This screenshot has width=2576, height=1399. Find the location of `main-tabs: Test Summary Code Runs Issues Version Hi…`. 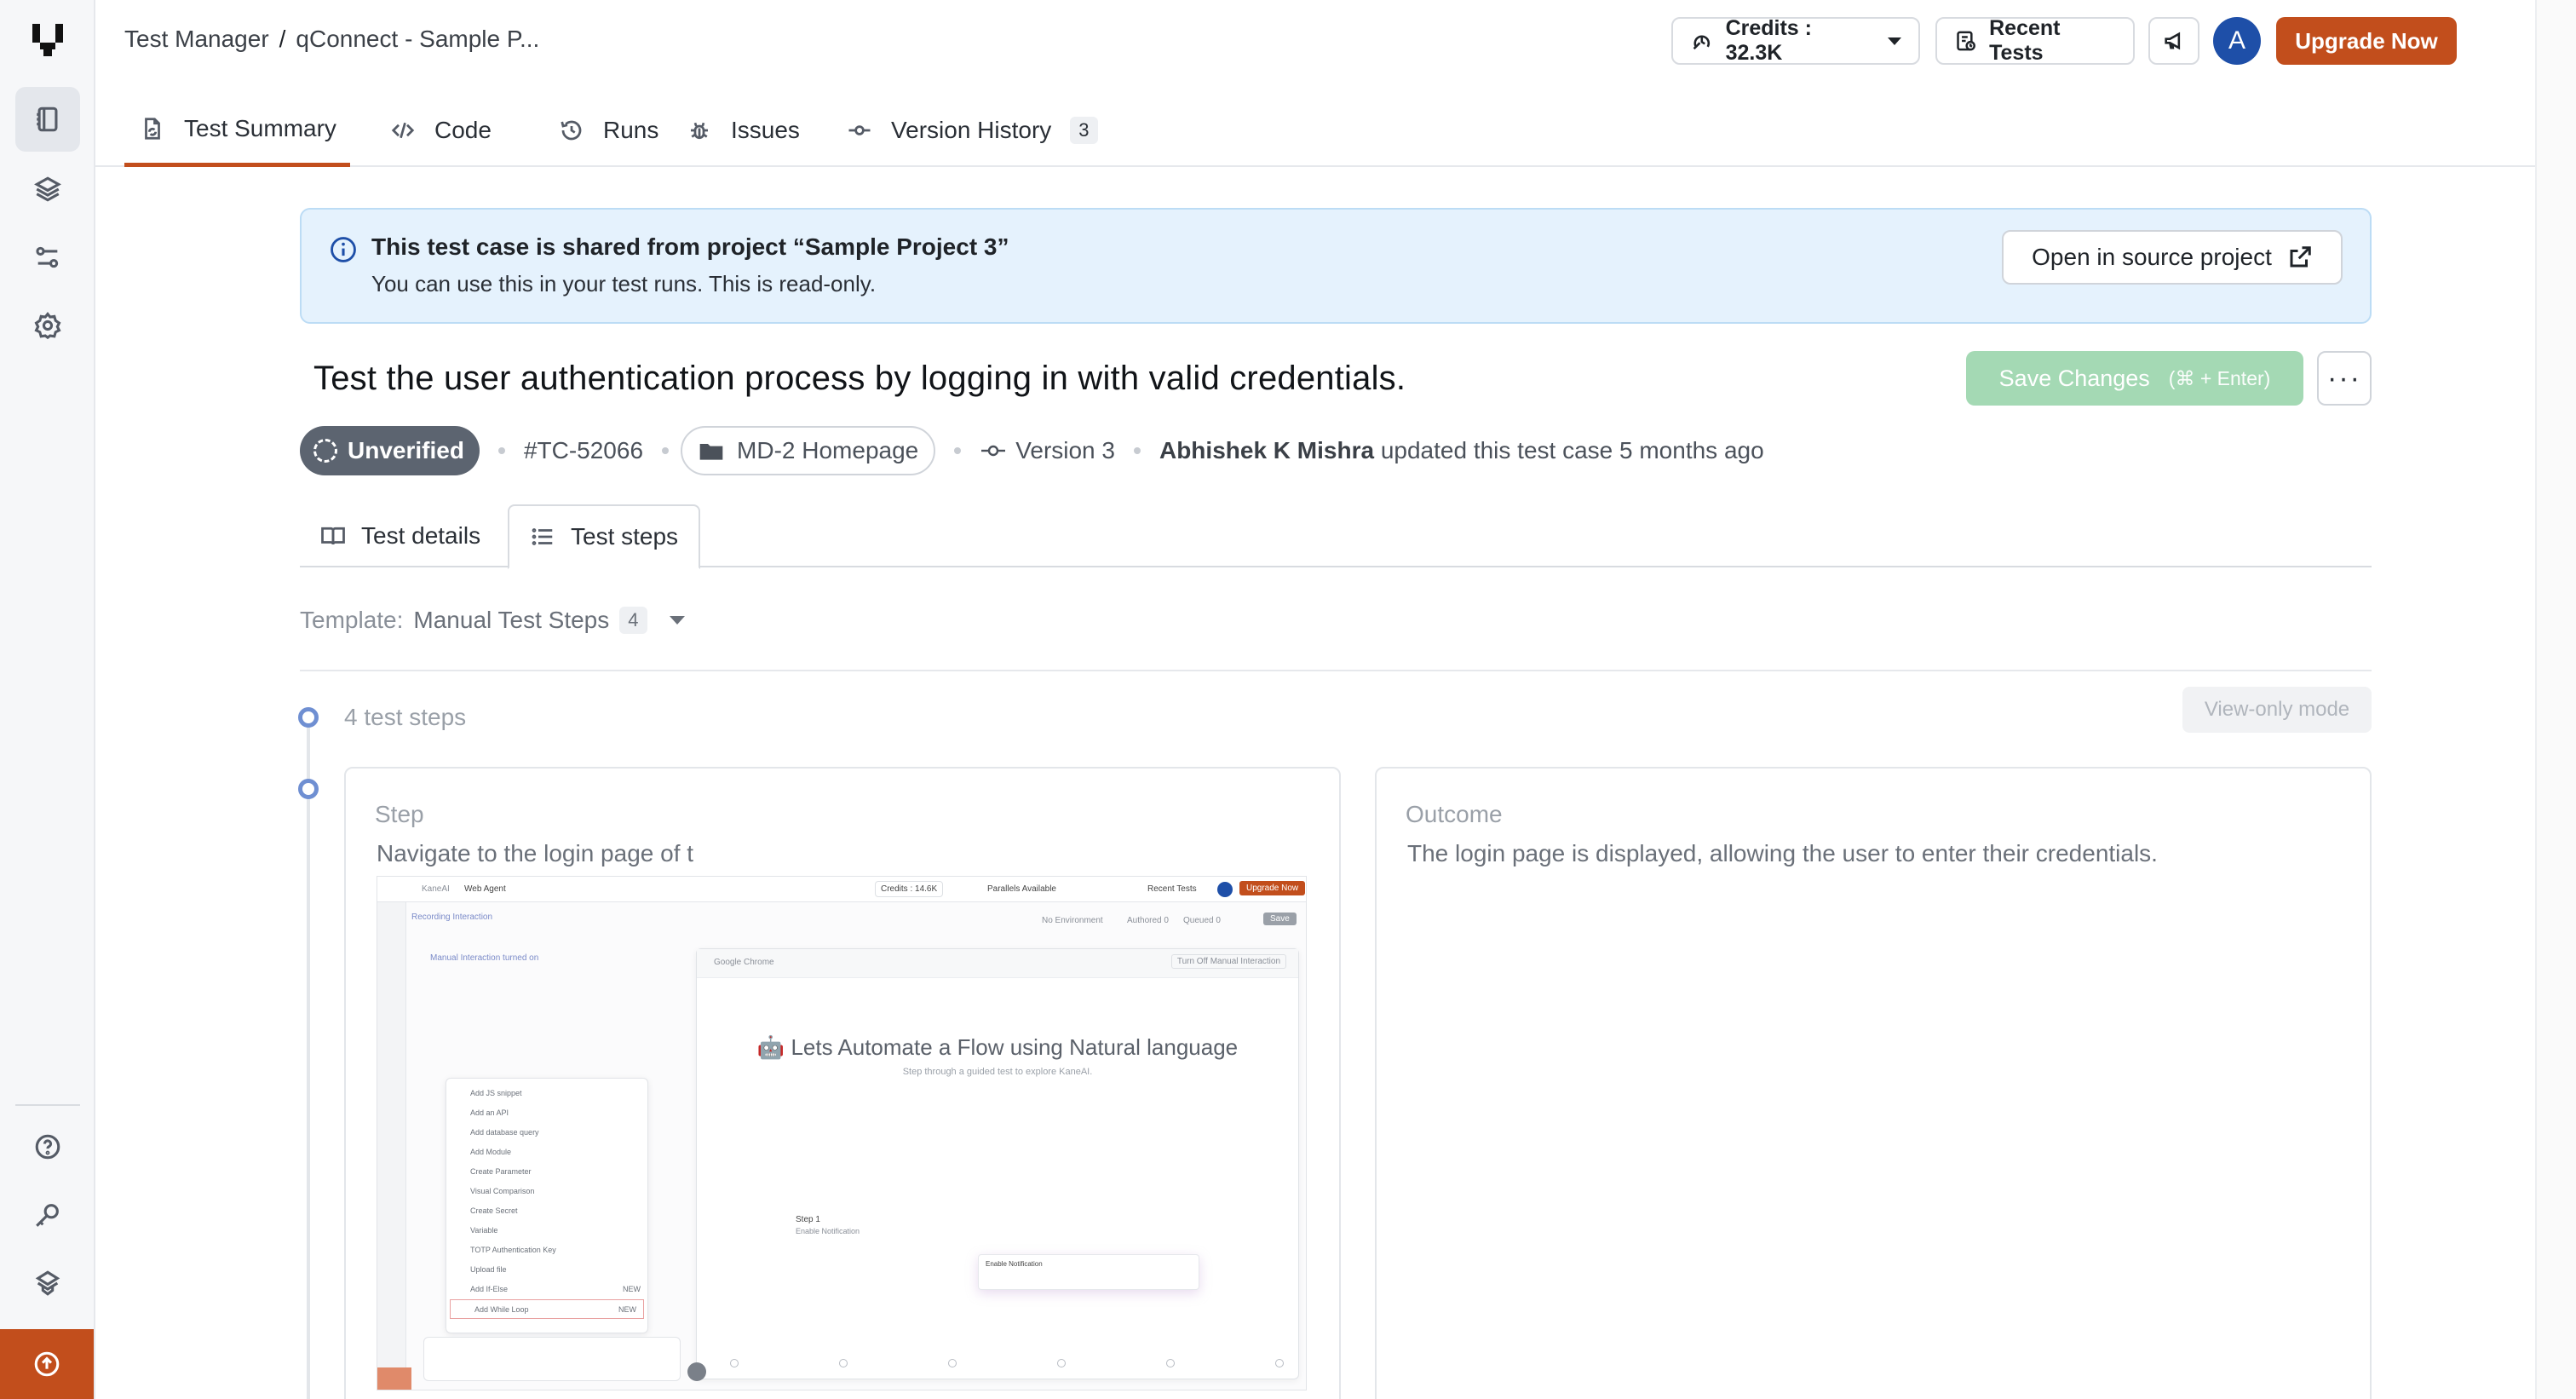

main-tabs: Test Summary Code Runs Issues Version Hi… is located at coordinates (1315, 130).